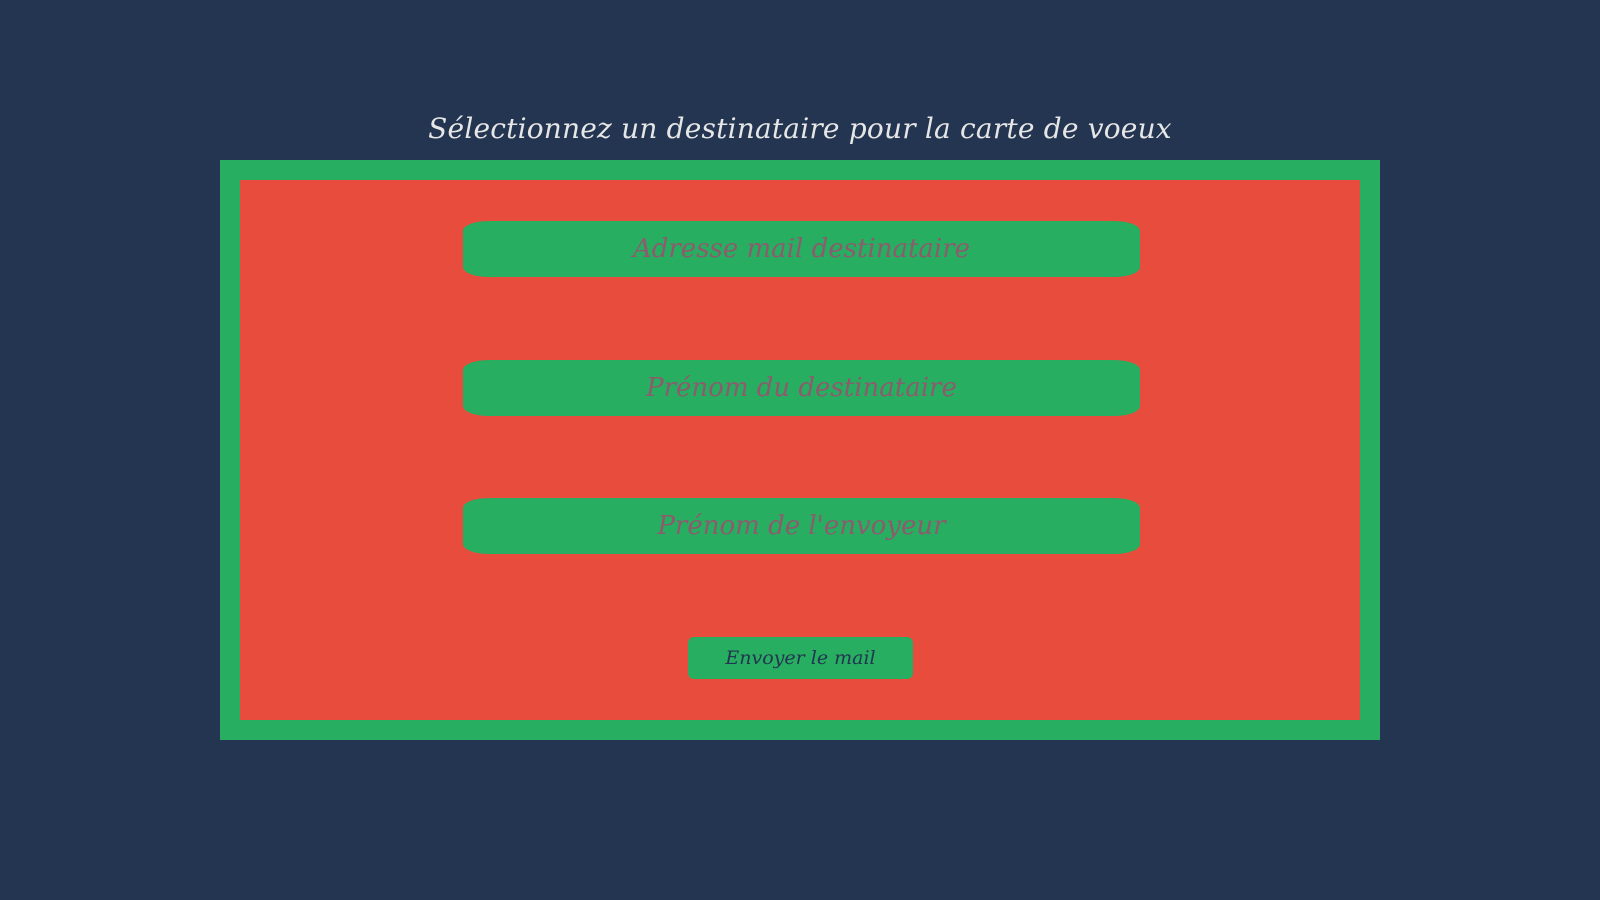 The height and width of the screenshot is (900, 1600). Describe the element at coordinates (801, 526) in the screenshot. I see `sender-first-name-input` at that location.